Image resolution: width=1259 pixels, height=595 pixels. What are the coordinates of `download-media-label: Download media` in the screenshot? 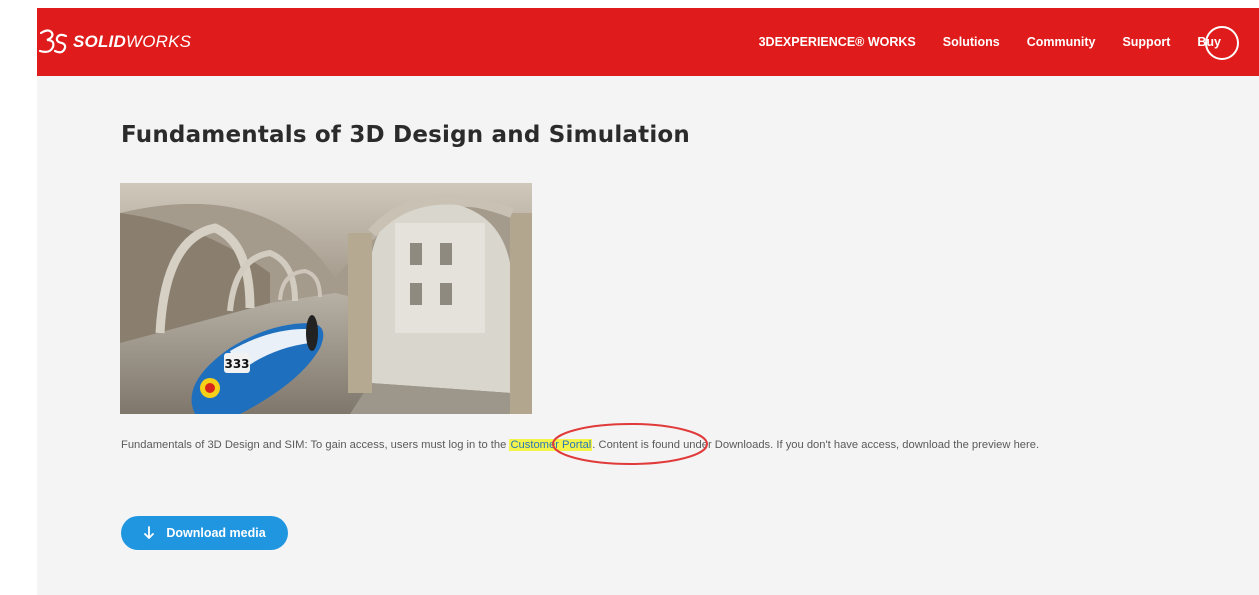 It's located at (216, 533).